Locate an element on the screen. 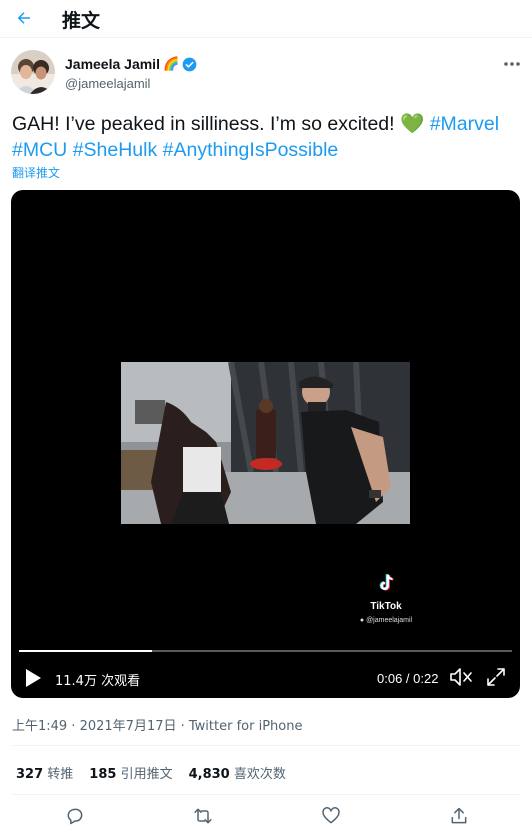 The width and height of the screenshot is (532, 836). view-count: 11.4万 次观看 is located at coordinates (98, 681).